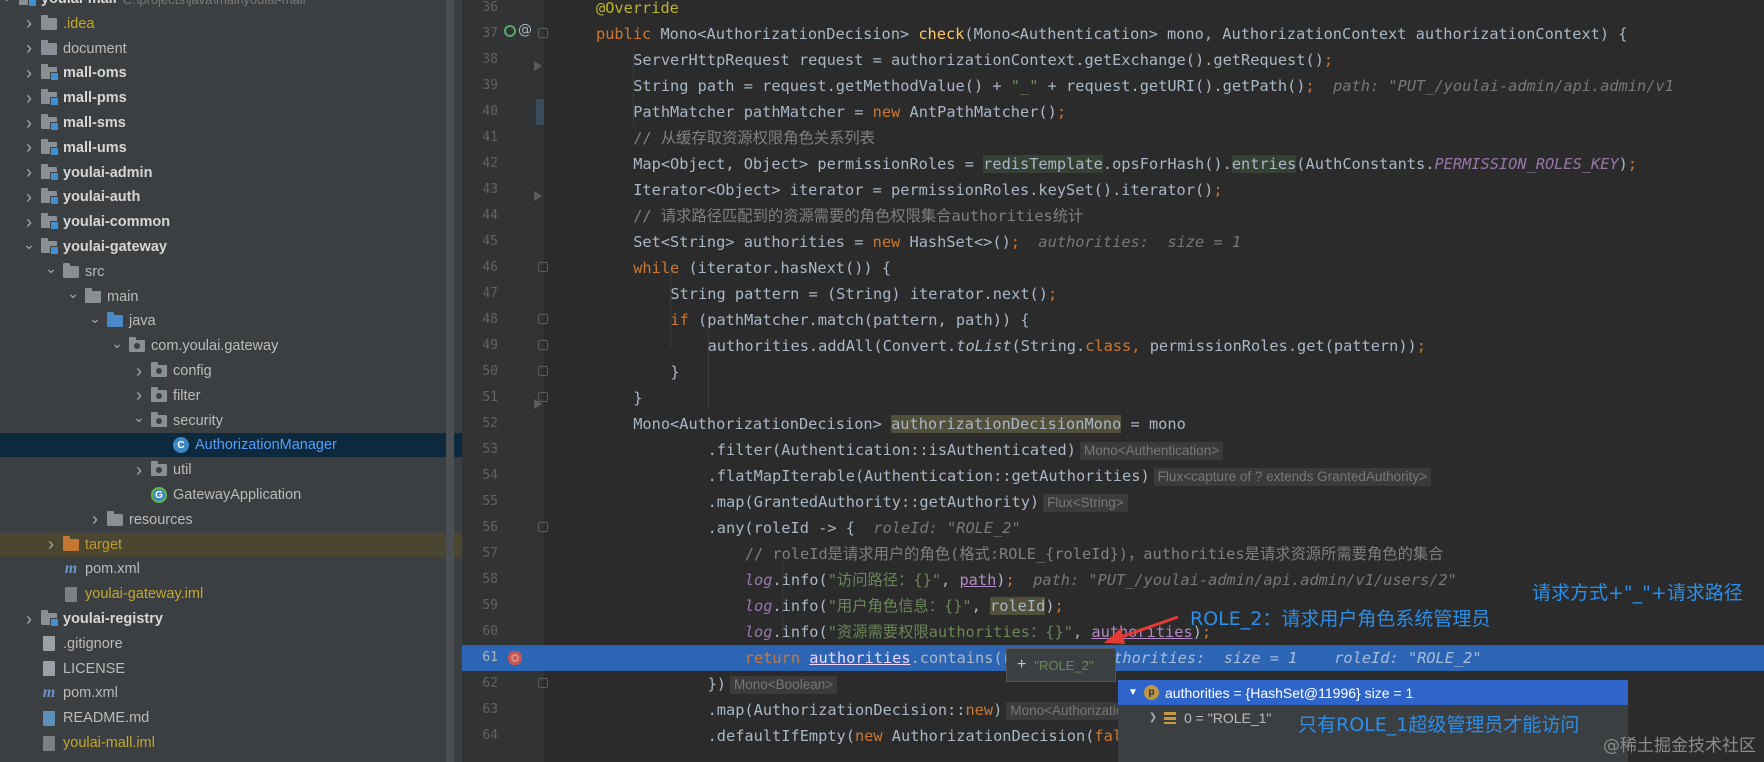 The height and width of the screenshot is (762, 1764). I want to click on tree-item: ⌄ security, so click(231, 421).